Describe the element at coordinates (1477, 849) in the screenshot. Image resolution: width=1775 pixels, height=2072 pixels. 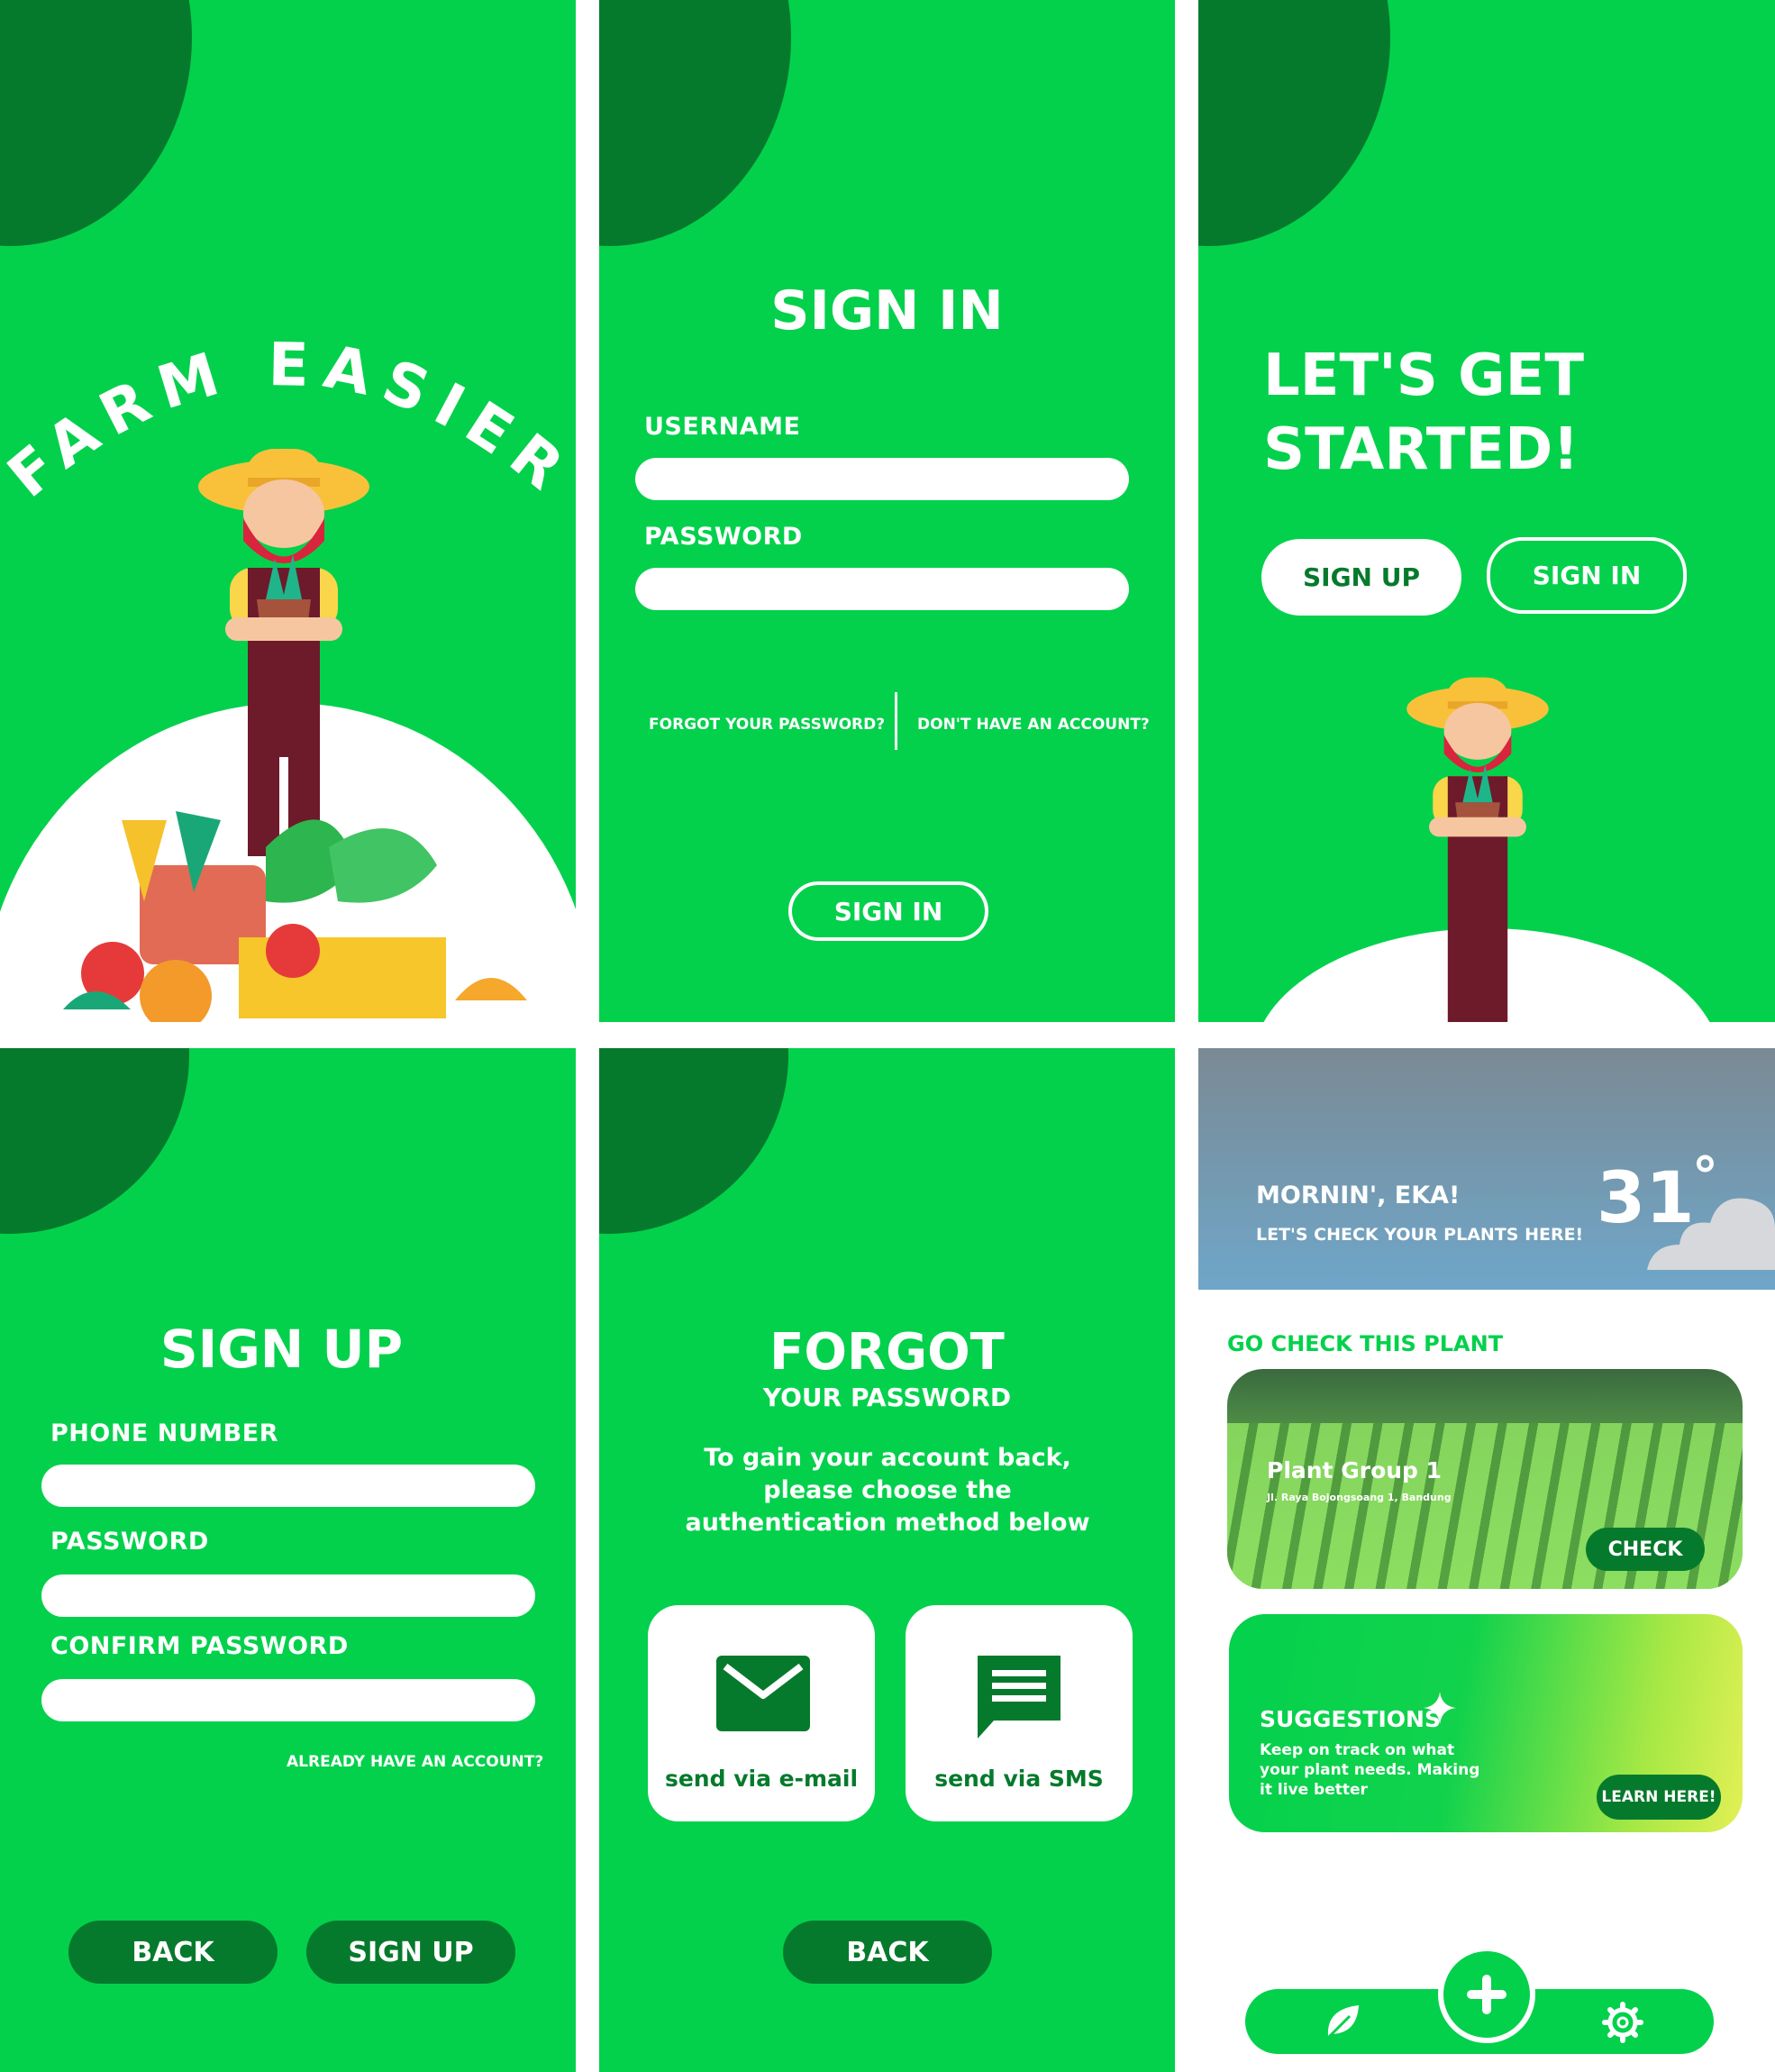
I see `farmer-illustration` at that location.